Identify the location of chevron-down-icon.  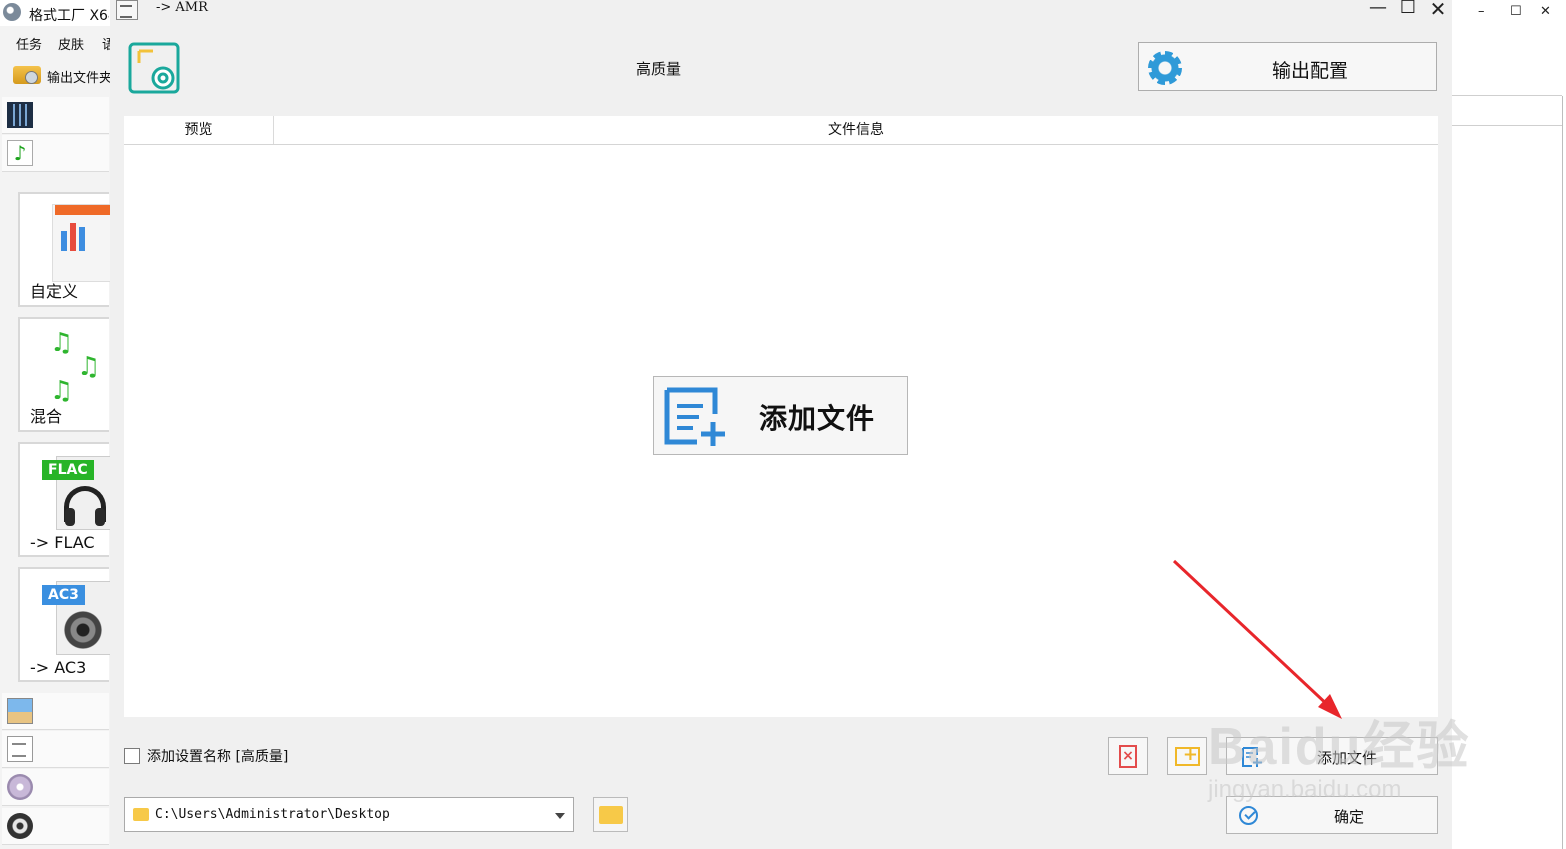
(560, 816).